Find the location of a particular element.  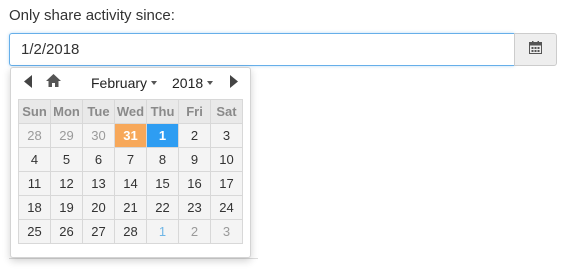

today-button is located at coordinates (53, 83).